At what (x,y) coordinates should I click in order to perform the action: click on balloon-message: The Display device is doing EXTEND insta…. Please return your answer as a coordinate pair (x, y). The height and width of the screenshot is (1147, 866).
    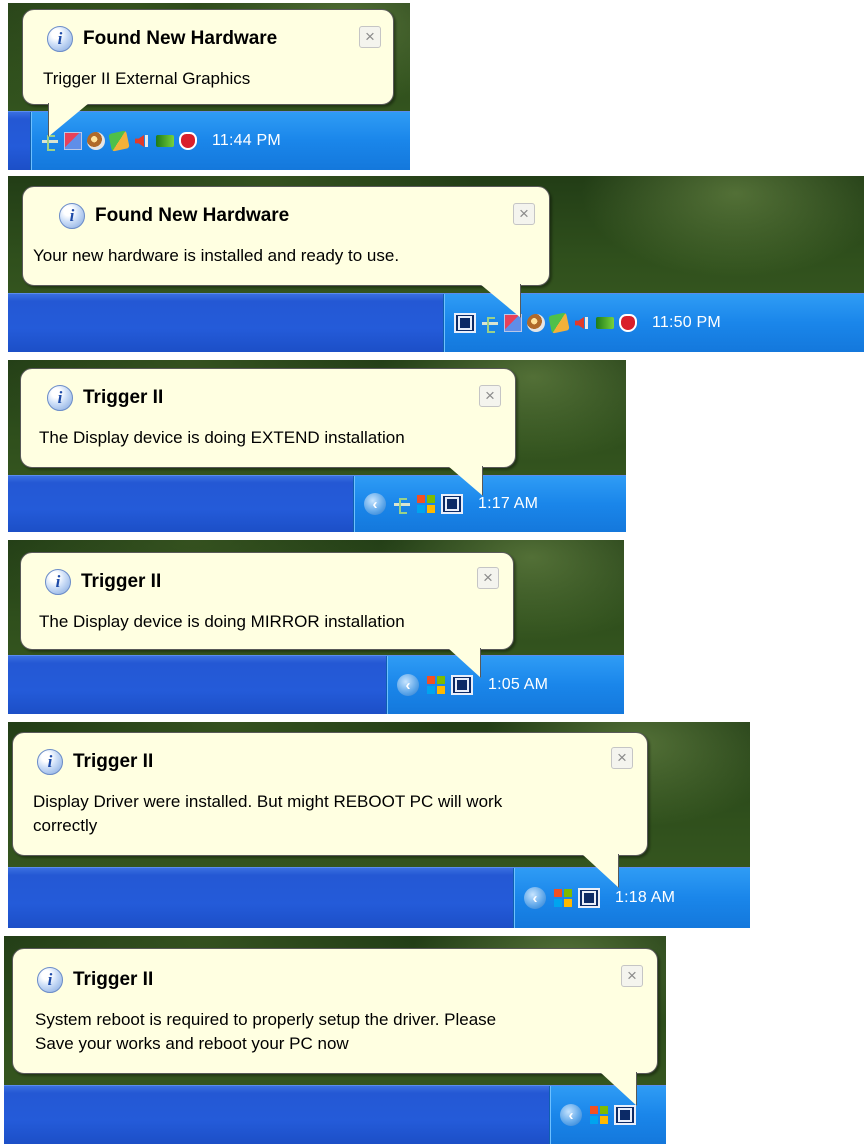
    Looking at the image, I should click on (222, 437).